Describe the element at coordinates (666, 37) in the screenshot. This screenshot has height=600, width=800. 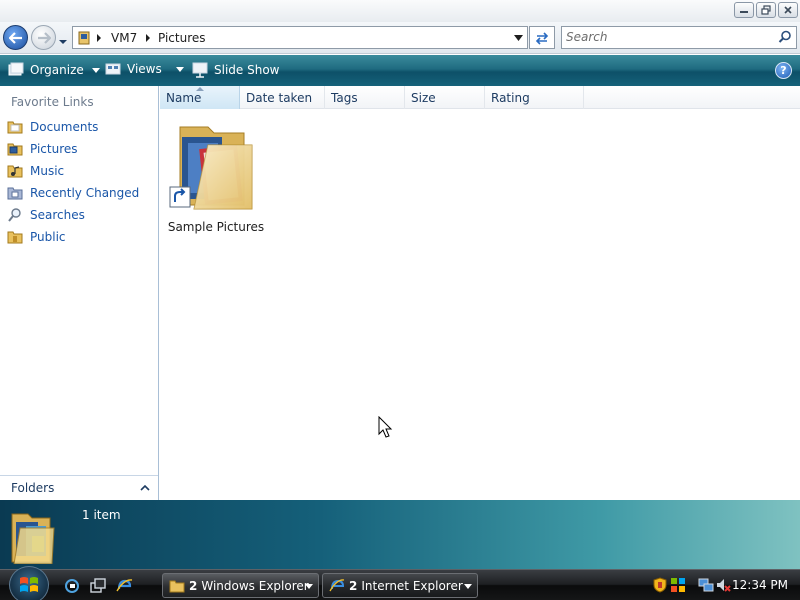
I see `search-input` at that location.